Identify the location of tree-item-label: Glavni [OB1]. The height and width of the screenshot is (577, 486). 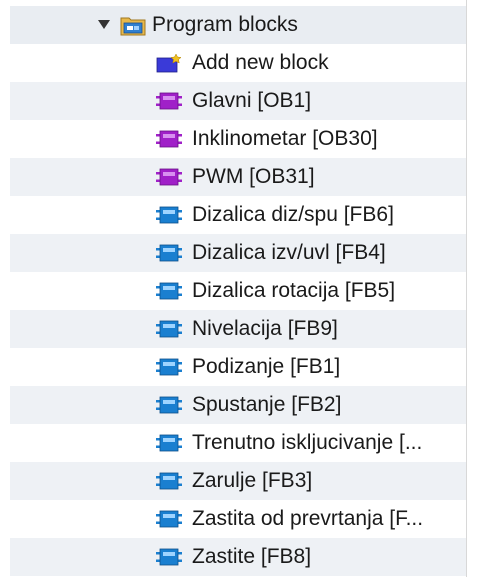
(252, 100).